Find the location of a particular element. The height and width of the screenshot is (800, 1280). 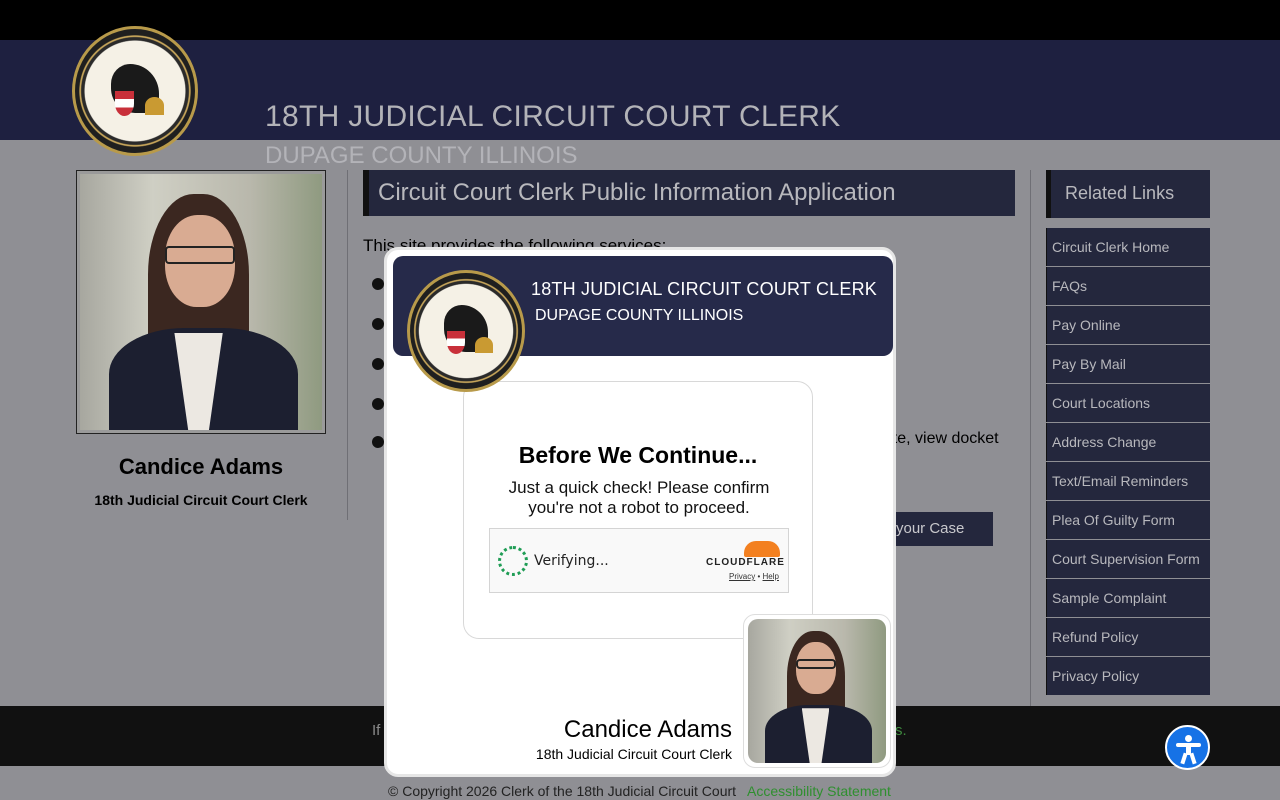

site-title: 18TH JUDICIAL CIRCUIT COURT CLERK is located at coordinates (553, 116).